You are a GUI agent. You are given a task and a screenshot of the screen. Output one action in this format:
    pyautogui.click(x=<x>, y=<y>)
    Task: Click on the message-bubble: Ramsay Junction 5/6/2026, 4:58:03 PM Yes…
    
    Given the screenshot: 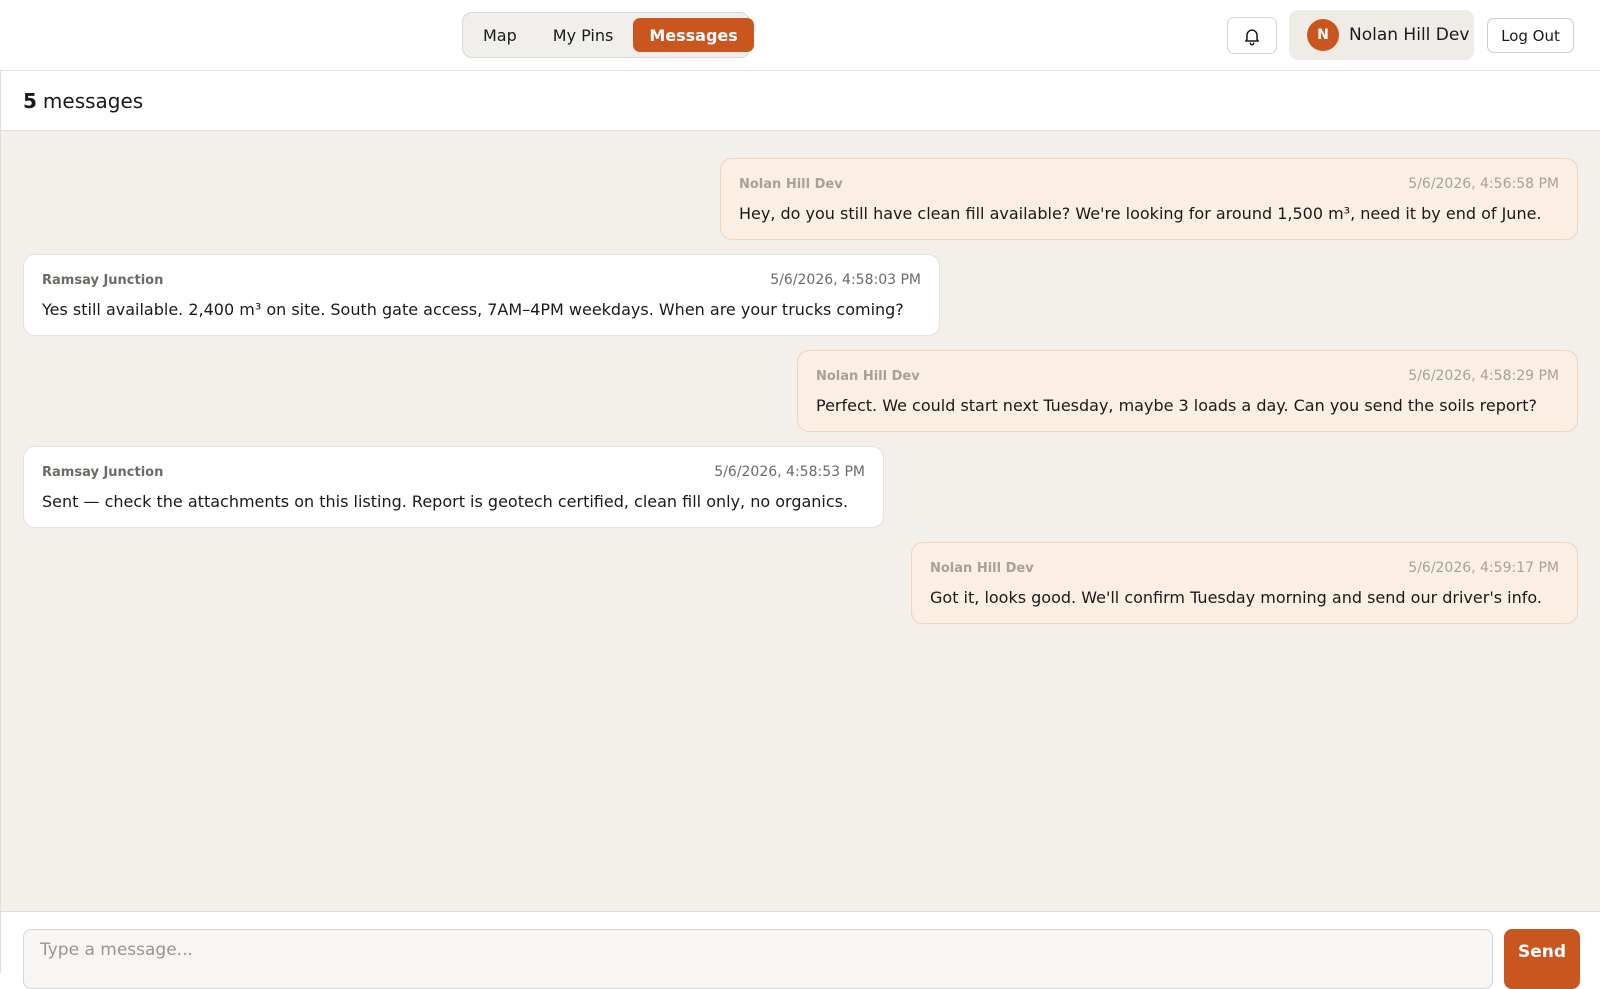 What is the action you would take?
    pyautogui.click(x=481, y=295)
    